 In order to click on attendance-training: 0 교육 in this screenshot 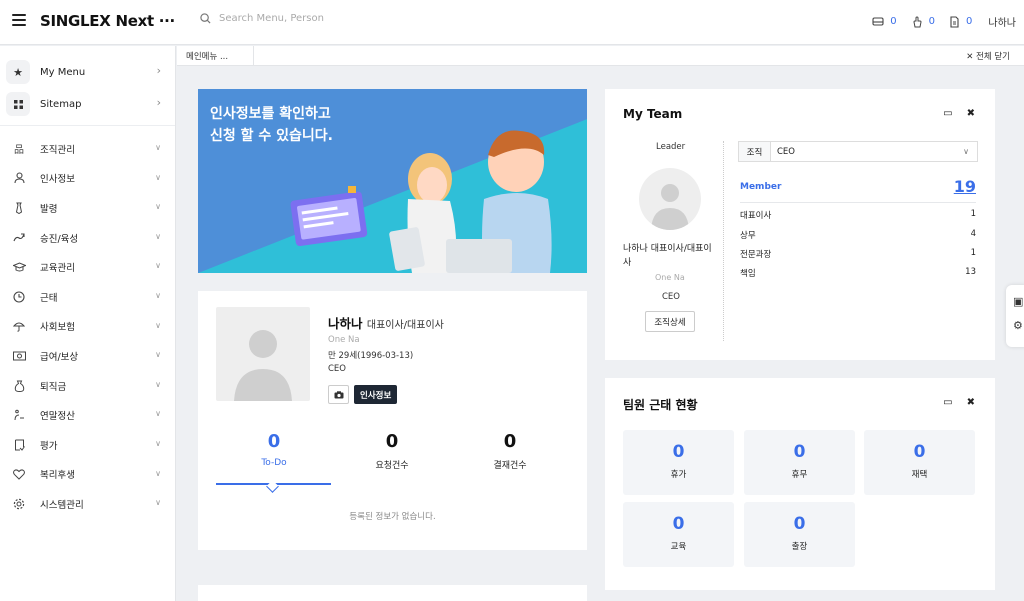, I will do `click(678, 534)`.